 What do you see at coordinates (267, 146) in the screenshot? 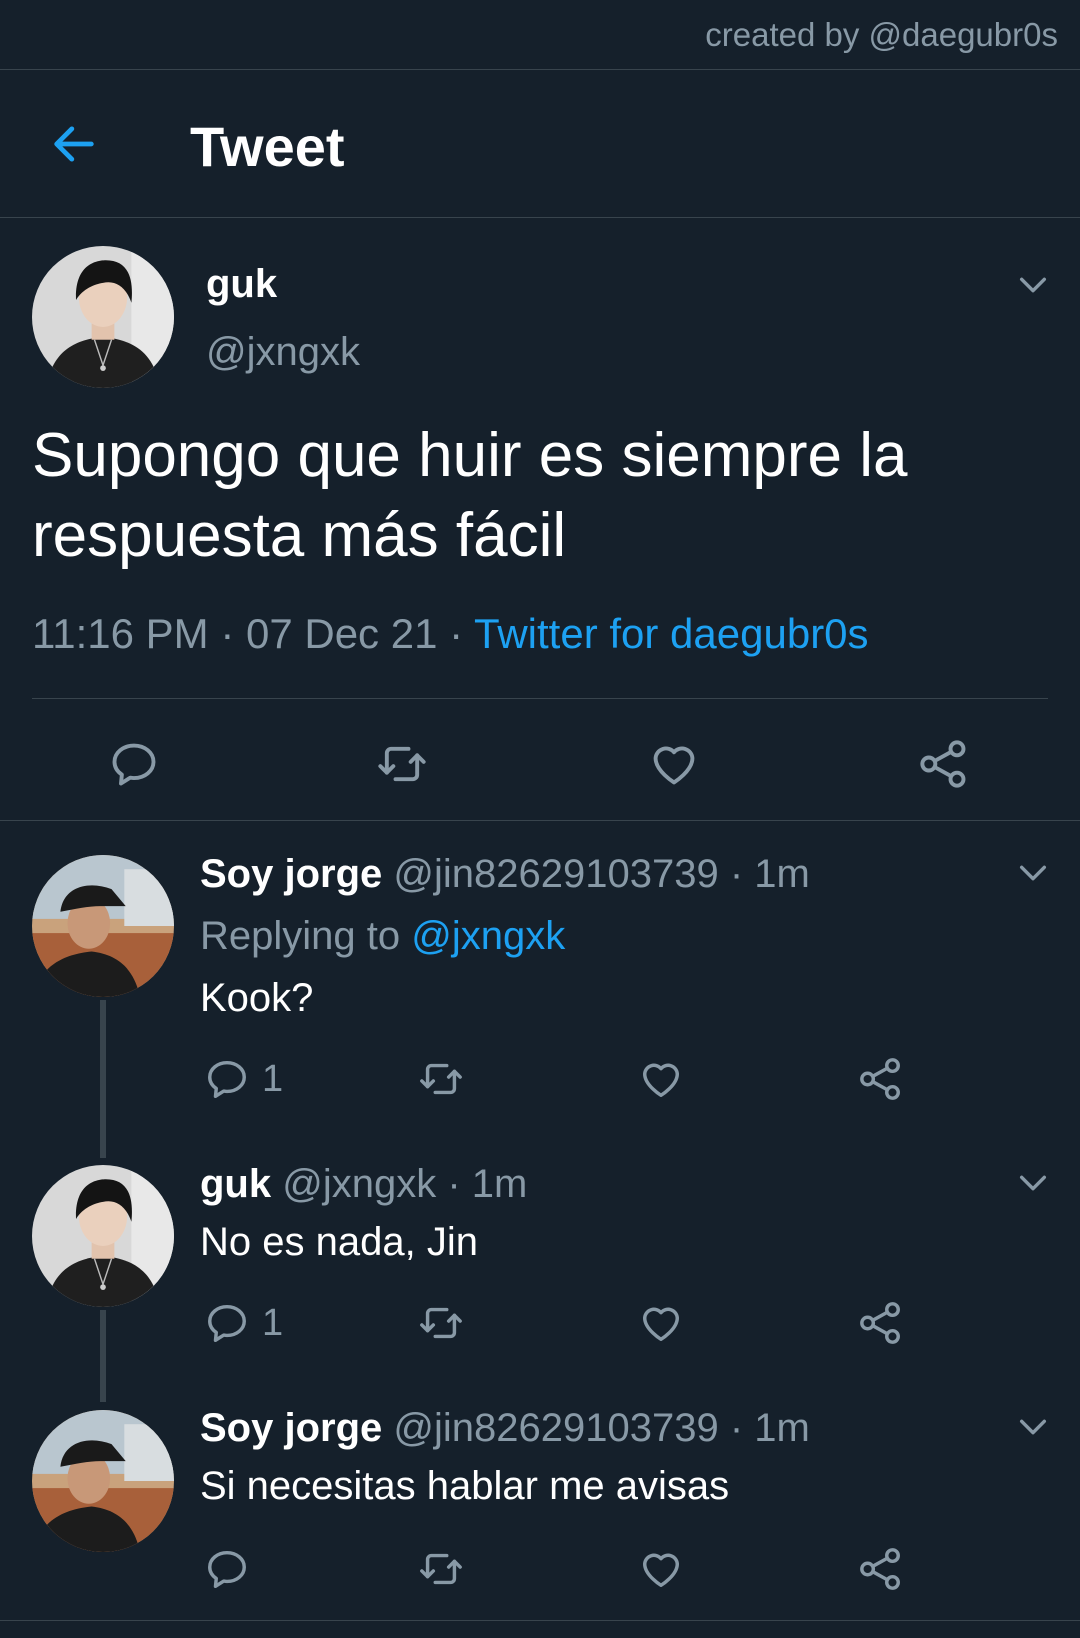
I see `page-title: Tweet` at bounding box center [267, 146].